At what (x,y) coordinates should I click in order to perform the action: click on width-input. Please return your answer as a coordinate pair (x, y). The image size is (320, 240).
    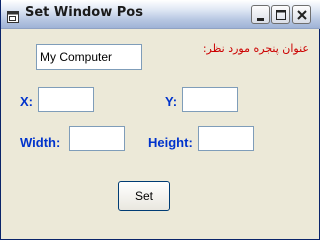
    Looking at the image, I should click on (97, 138).